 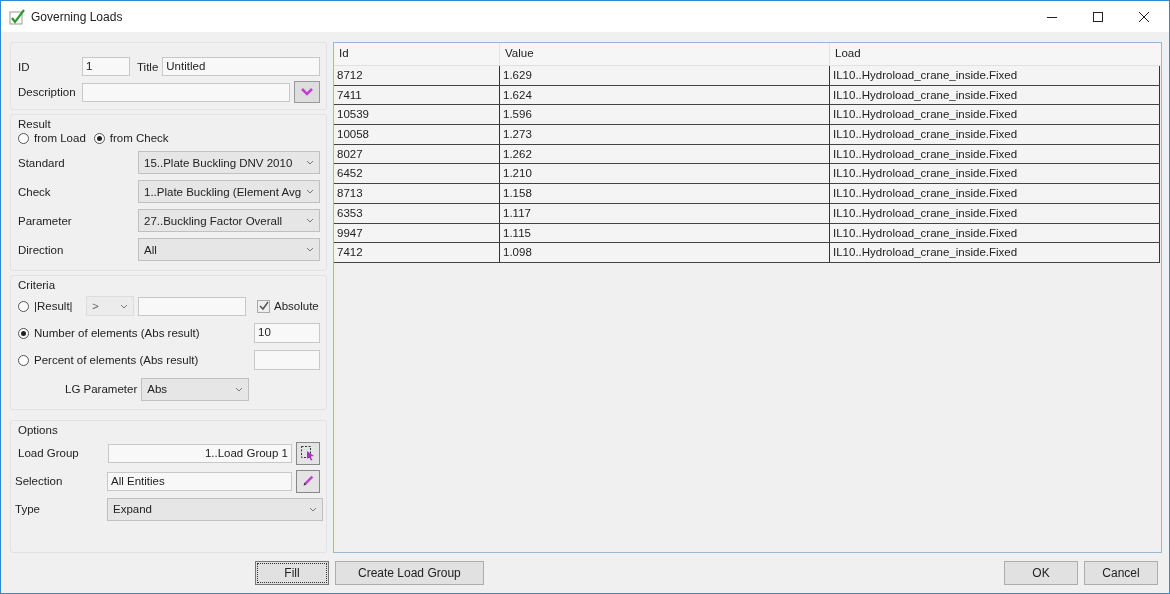 I want to click on table-cell: 8713, so click(x=417, y=193).